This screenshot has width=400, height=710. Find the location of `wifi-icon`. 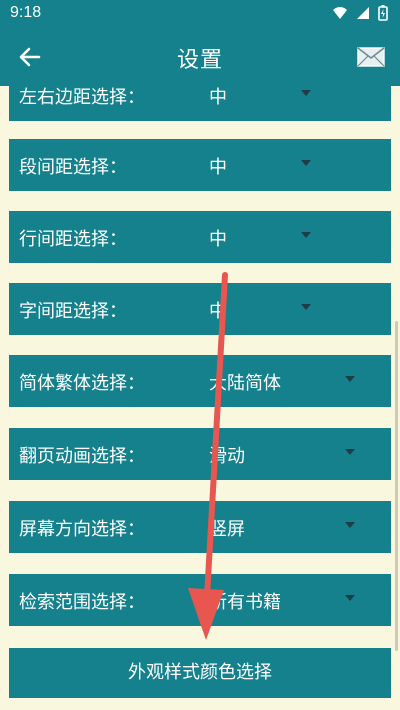

wifi-icon is located at coordinates (340, 13).